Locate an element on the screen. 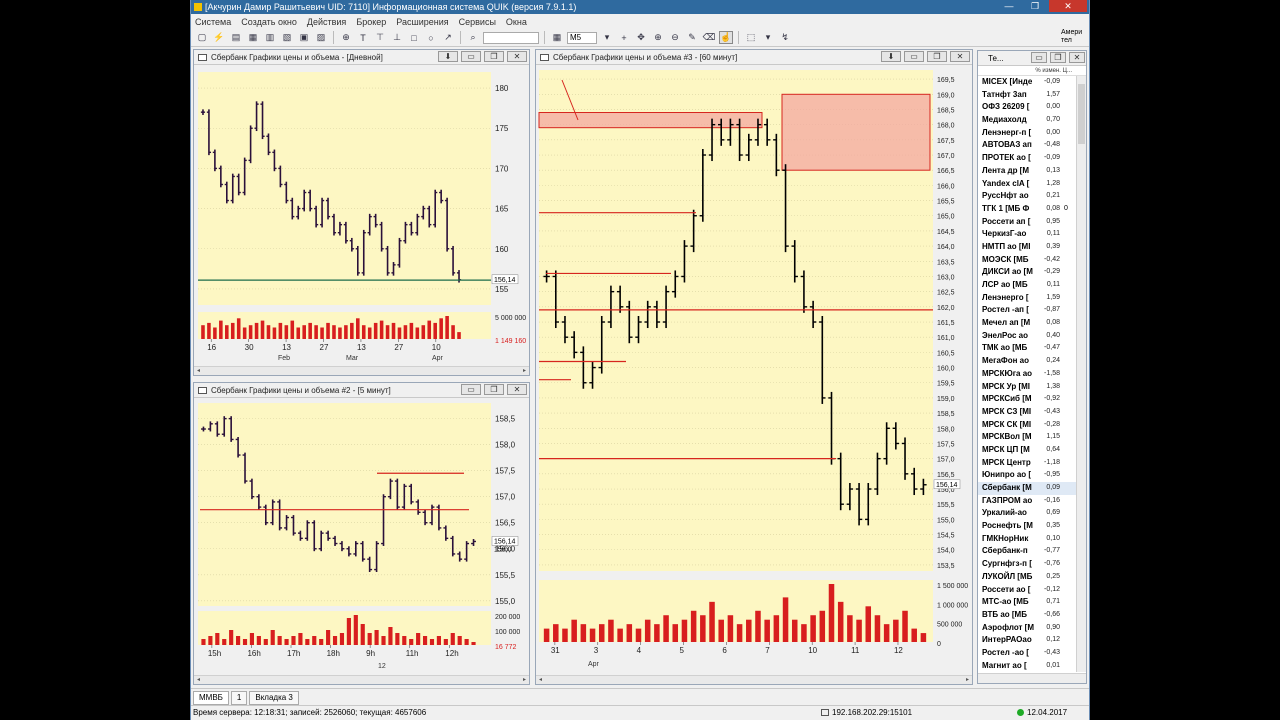 Image resolution: width=1280 pixels, height=720 pixels. tab-mmvb: ММВБ is located at coordinates (211, 698).